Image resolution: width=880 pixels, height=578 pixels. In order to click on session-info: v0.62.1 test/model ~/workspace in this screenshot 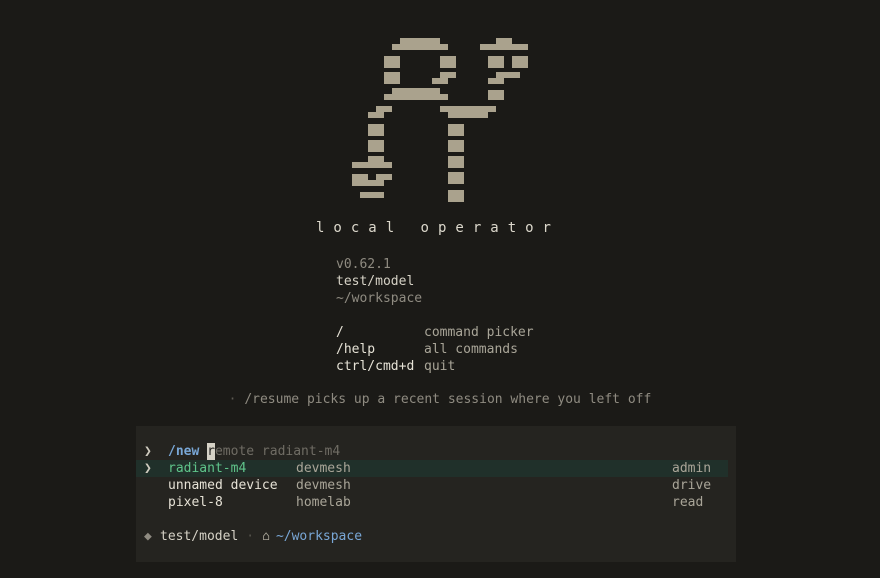, I will do `click(379, 281)`.